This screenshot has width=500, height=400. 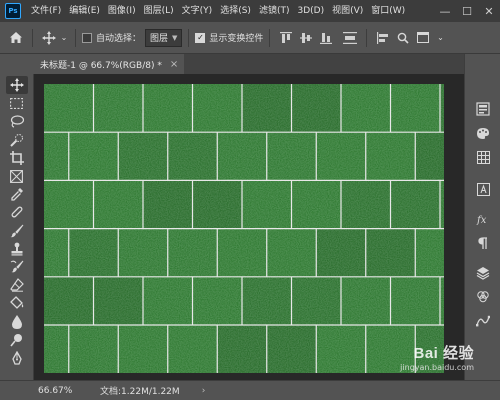 What do you see at coordinates (483, 189) in the screenshot?
I see `character-panel-icon` at bounding box center [483, 189].